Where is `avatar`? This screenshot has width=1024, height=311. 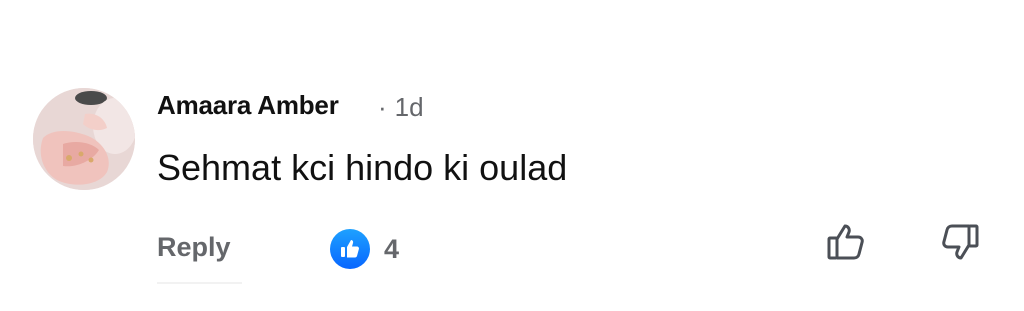
avatar is located at coordinates (84, 139).